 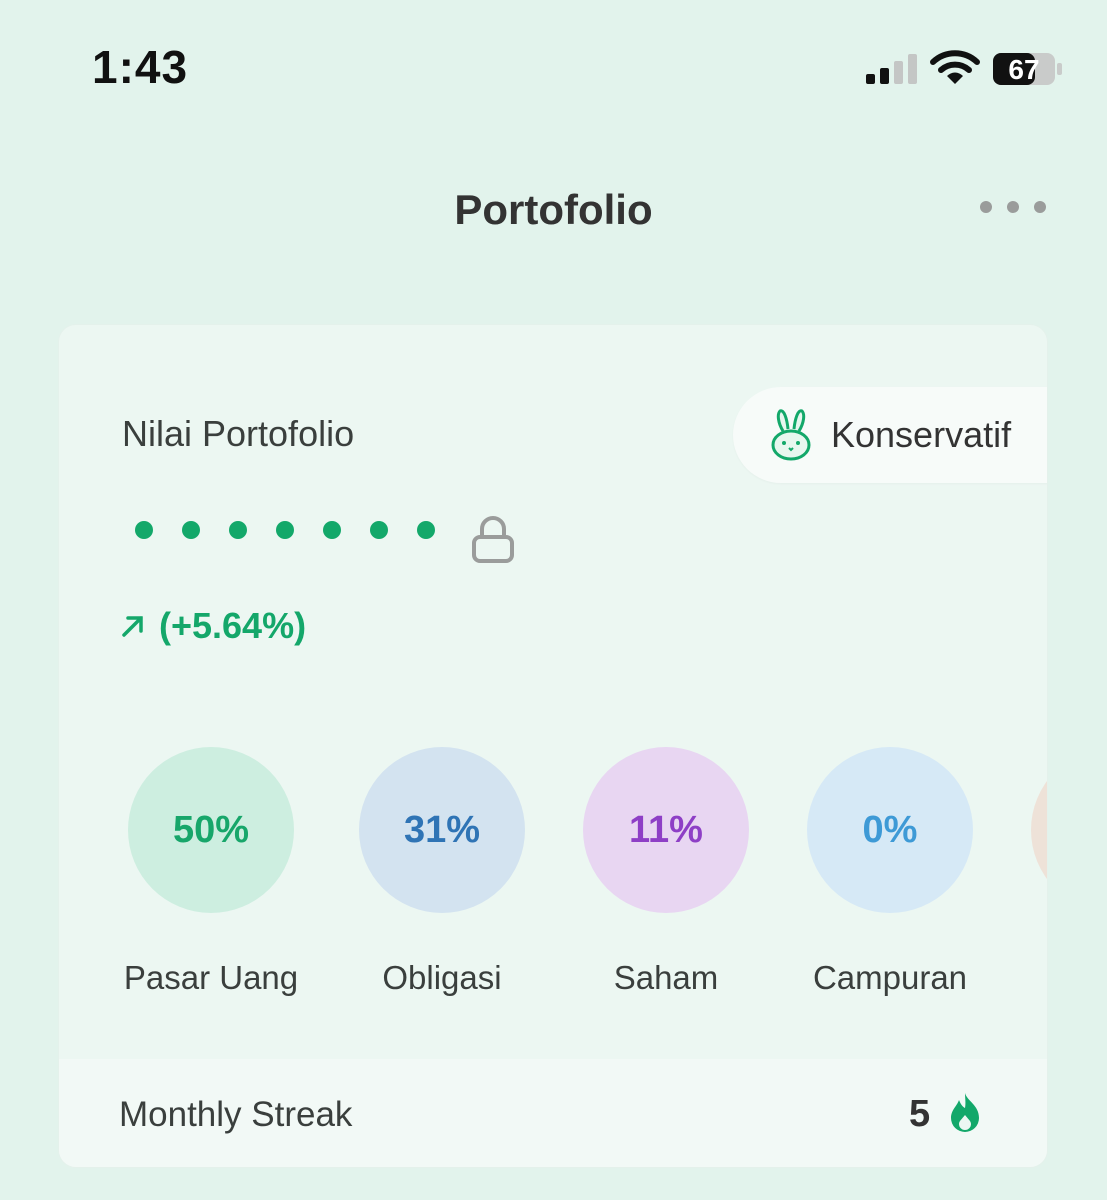 I want to click on allocation-percent: 31%, so click(x=442, y=829).